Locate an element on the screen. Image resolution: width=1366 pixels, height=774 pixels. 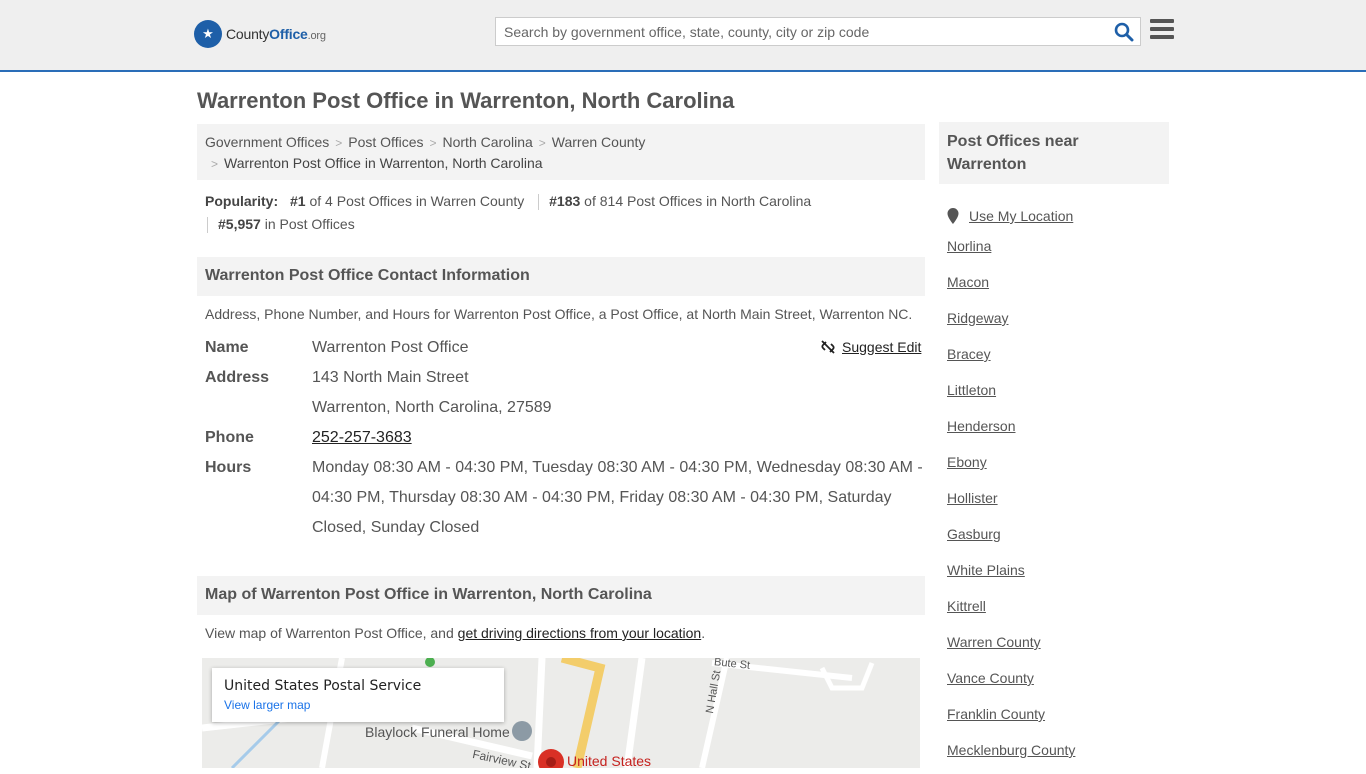
breadcrumb-north-carolina: North Carolina is located at coordinates (488, 142).